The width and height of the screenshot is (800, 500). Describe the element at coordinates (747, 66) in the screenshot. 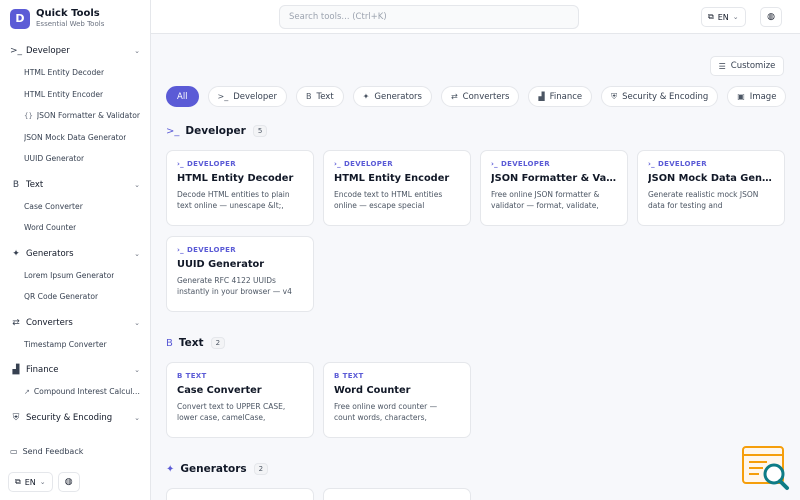

I see `customize-button: ☰ Customize` at that location.